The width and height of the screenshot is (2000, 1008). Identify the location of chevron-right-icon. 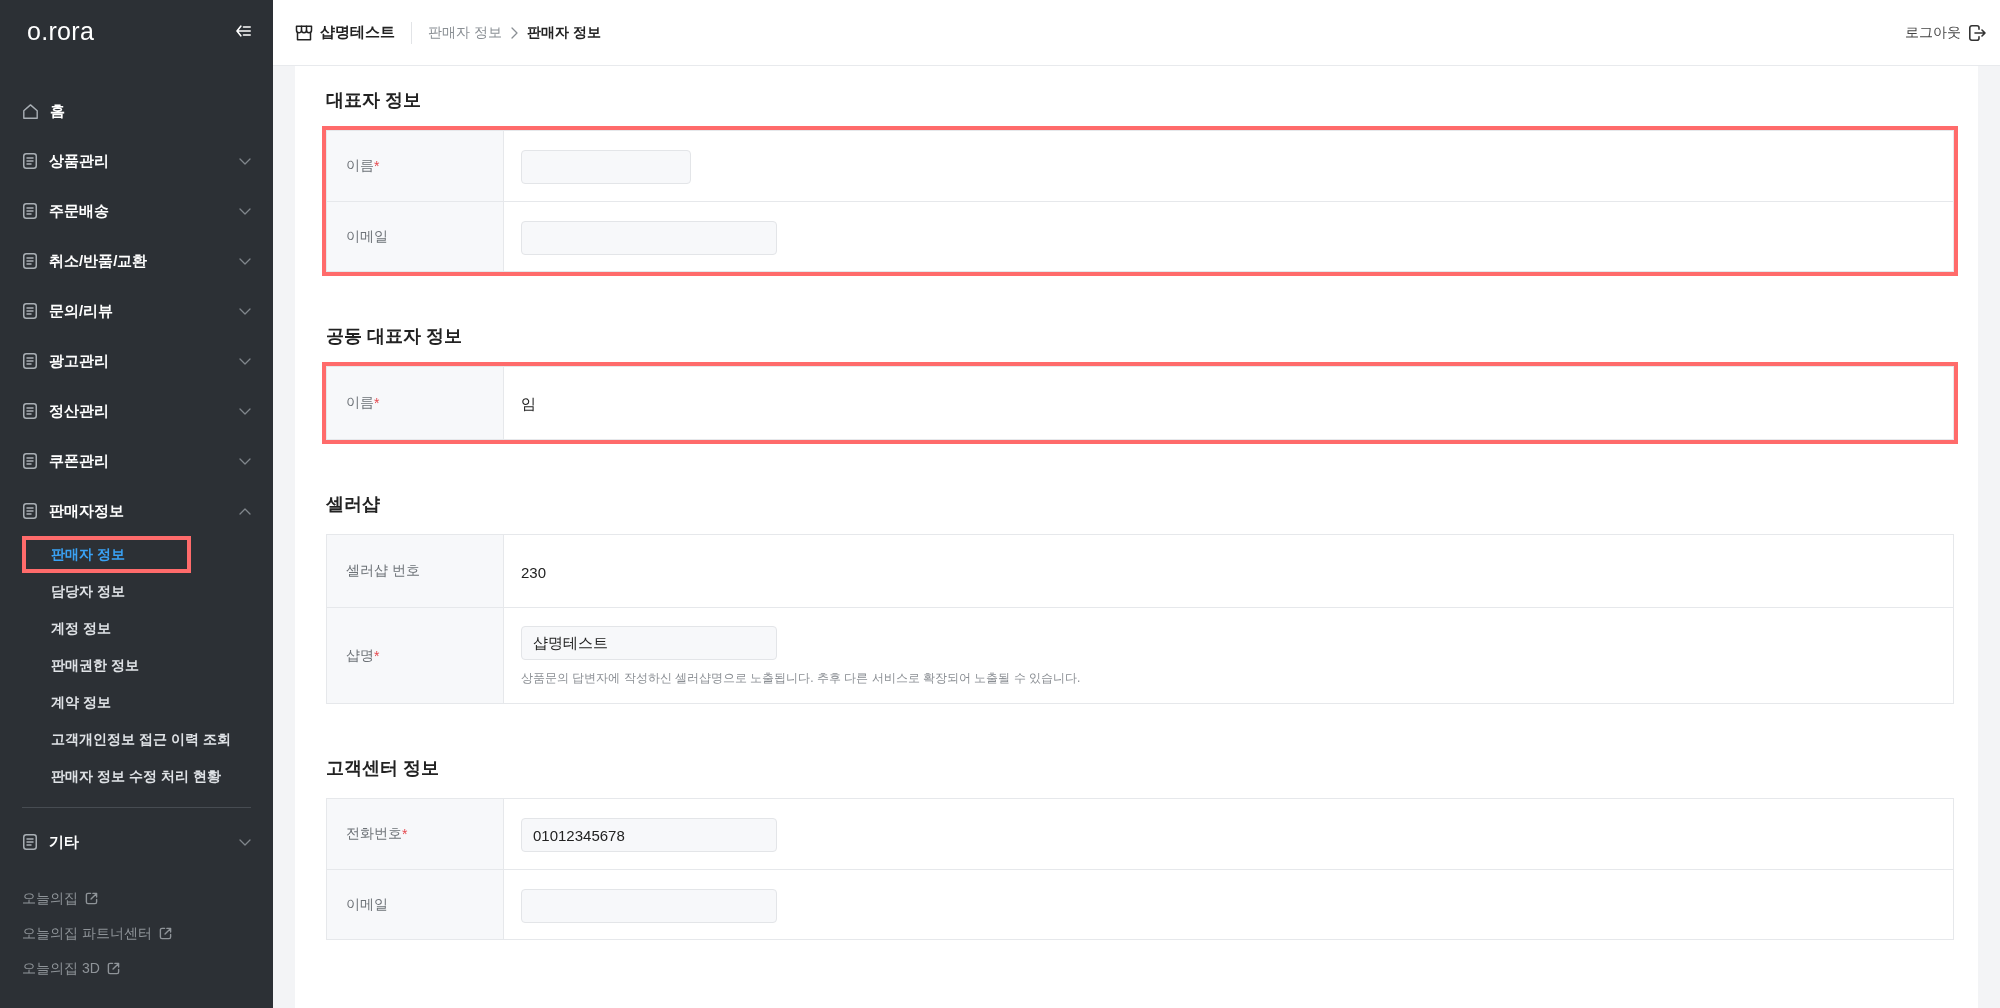
(514, 32).